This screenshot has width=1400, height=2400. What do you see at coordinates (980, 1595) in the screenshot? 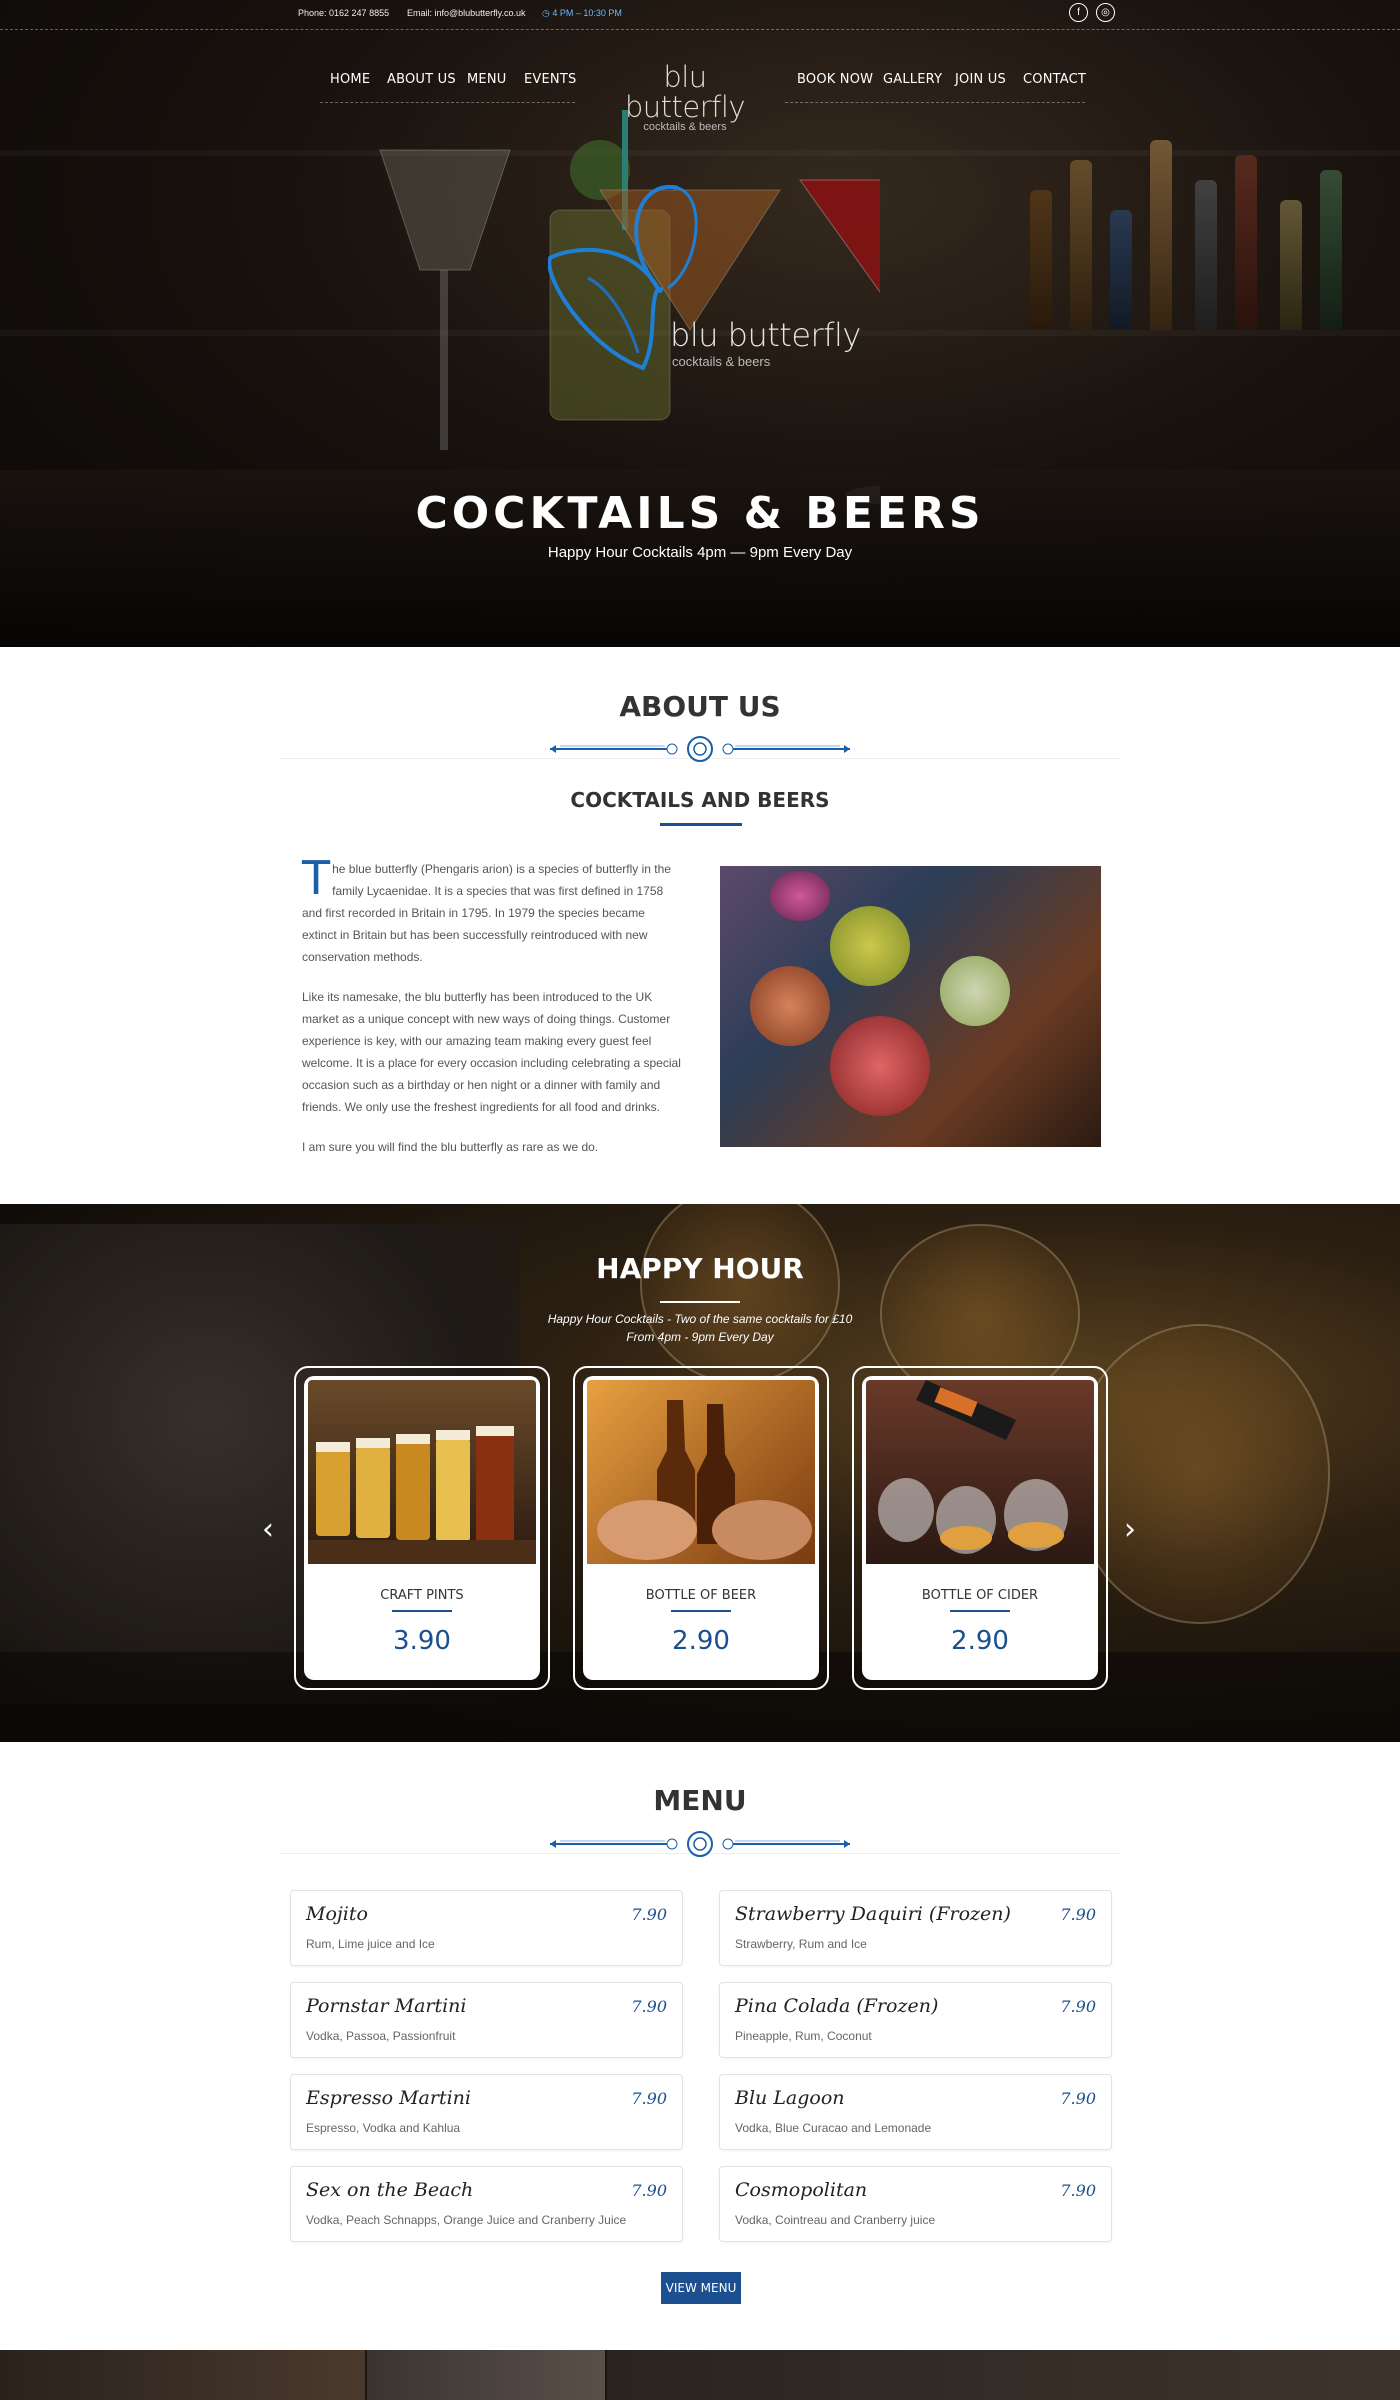
I see `card-label: BOTTLE OF CIDER` at bounding box center [980, 1595].